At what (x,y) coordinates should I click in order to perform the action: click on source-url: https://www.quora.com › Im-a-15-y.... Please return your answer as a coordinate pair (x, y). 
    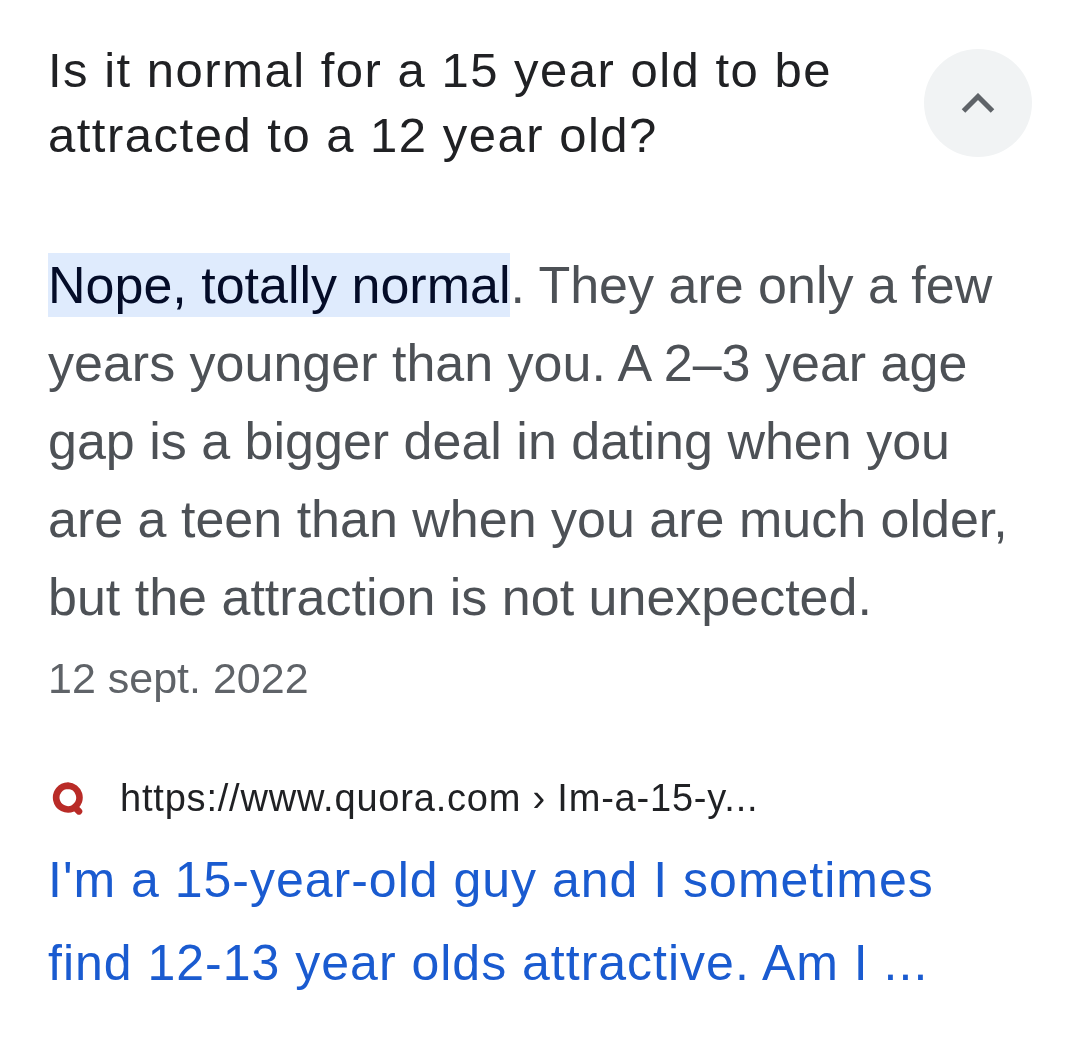
    Looking at the image, I should click on (439, 798).